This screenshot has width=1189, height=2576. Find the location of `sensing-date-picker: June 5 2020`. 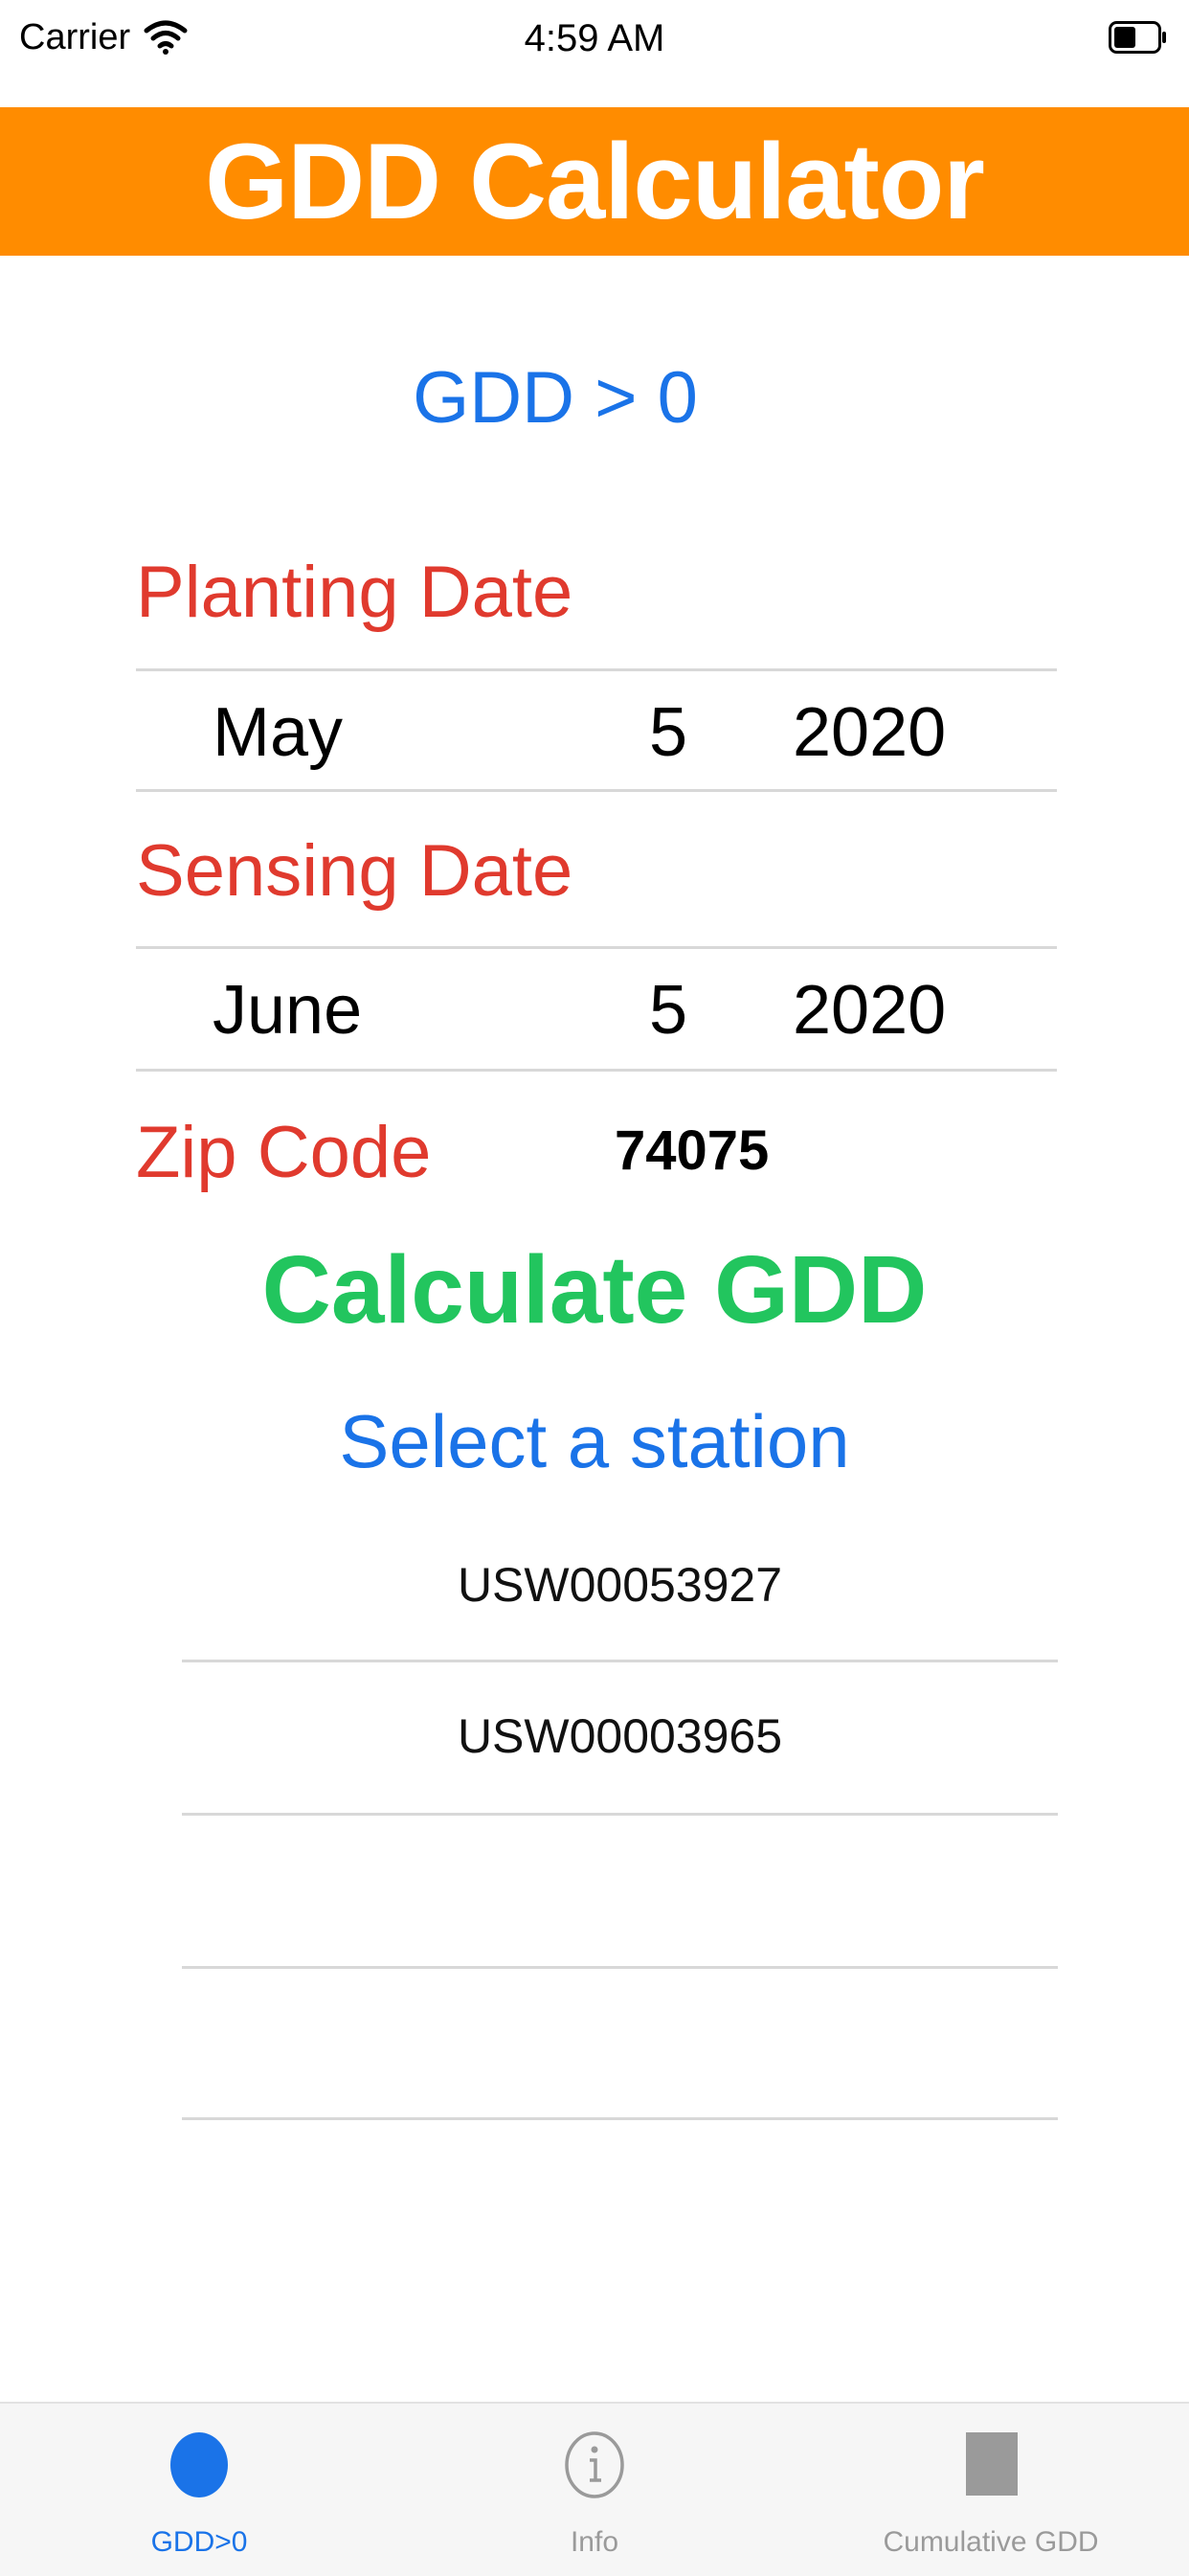

sensing-date-picker: June 5 2020 is located at coordinates (596, 1008).